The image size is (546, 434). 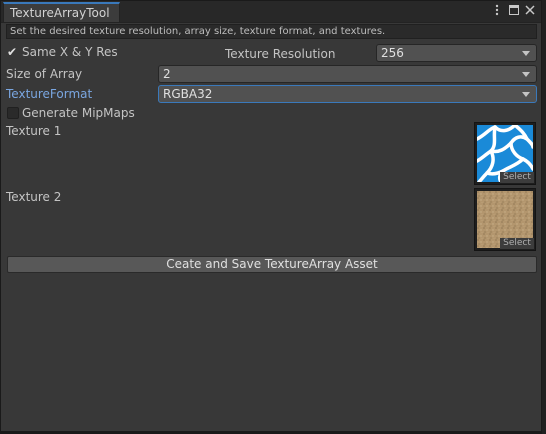 What do you see at coordinates (78, 113) in the screenshot?
I see `mipmaps-label: Generate MipMaps` at bounding box center [78, 113].